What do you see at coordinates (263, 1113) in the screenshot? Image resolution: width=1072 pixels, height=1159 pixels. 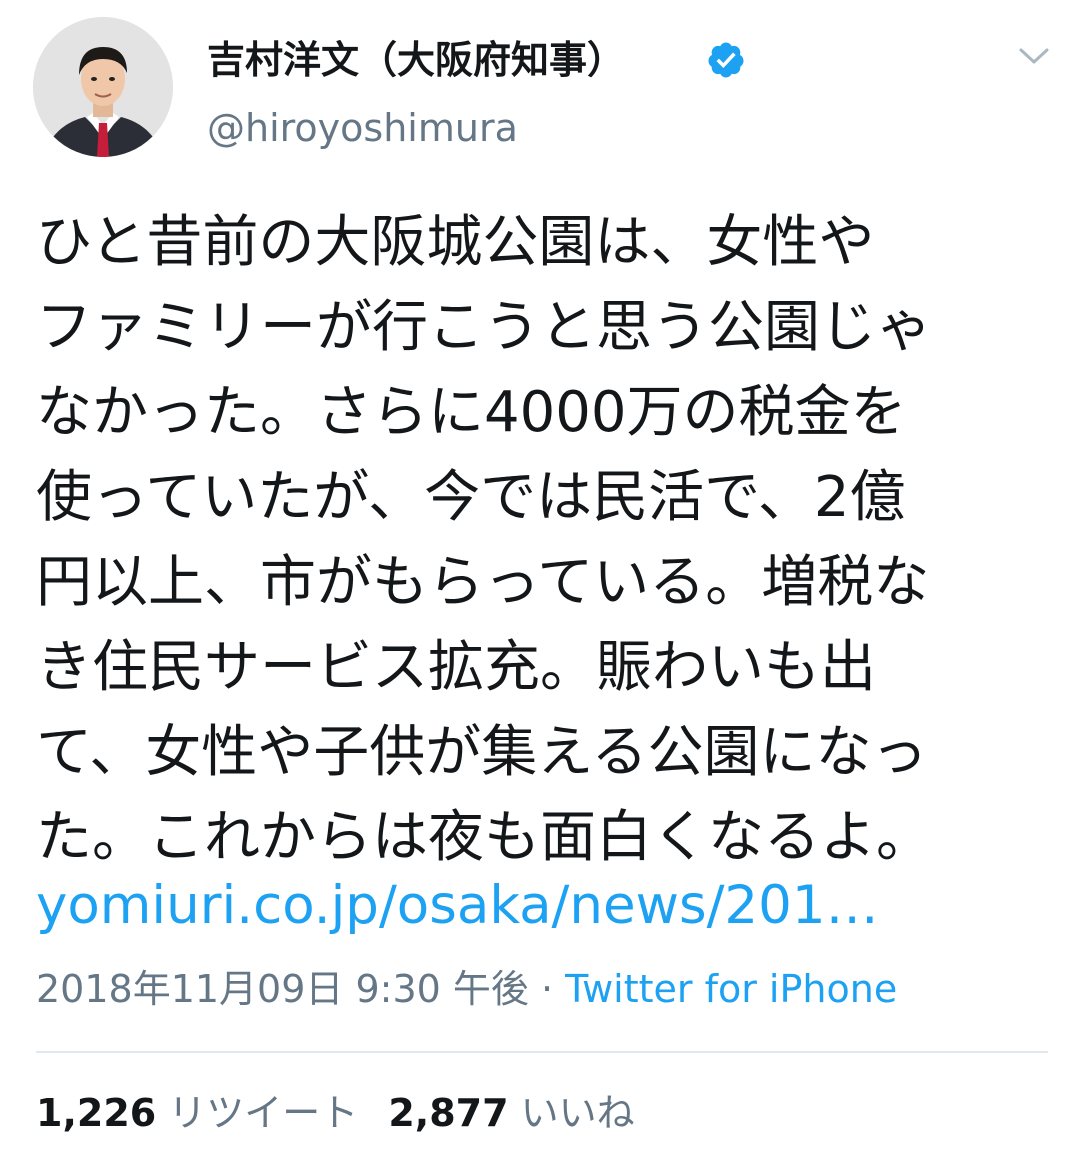 I see `retweets-label: リツイート` at bounding box center [263, 1113].